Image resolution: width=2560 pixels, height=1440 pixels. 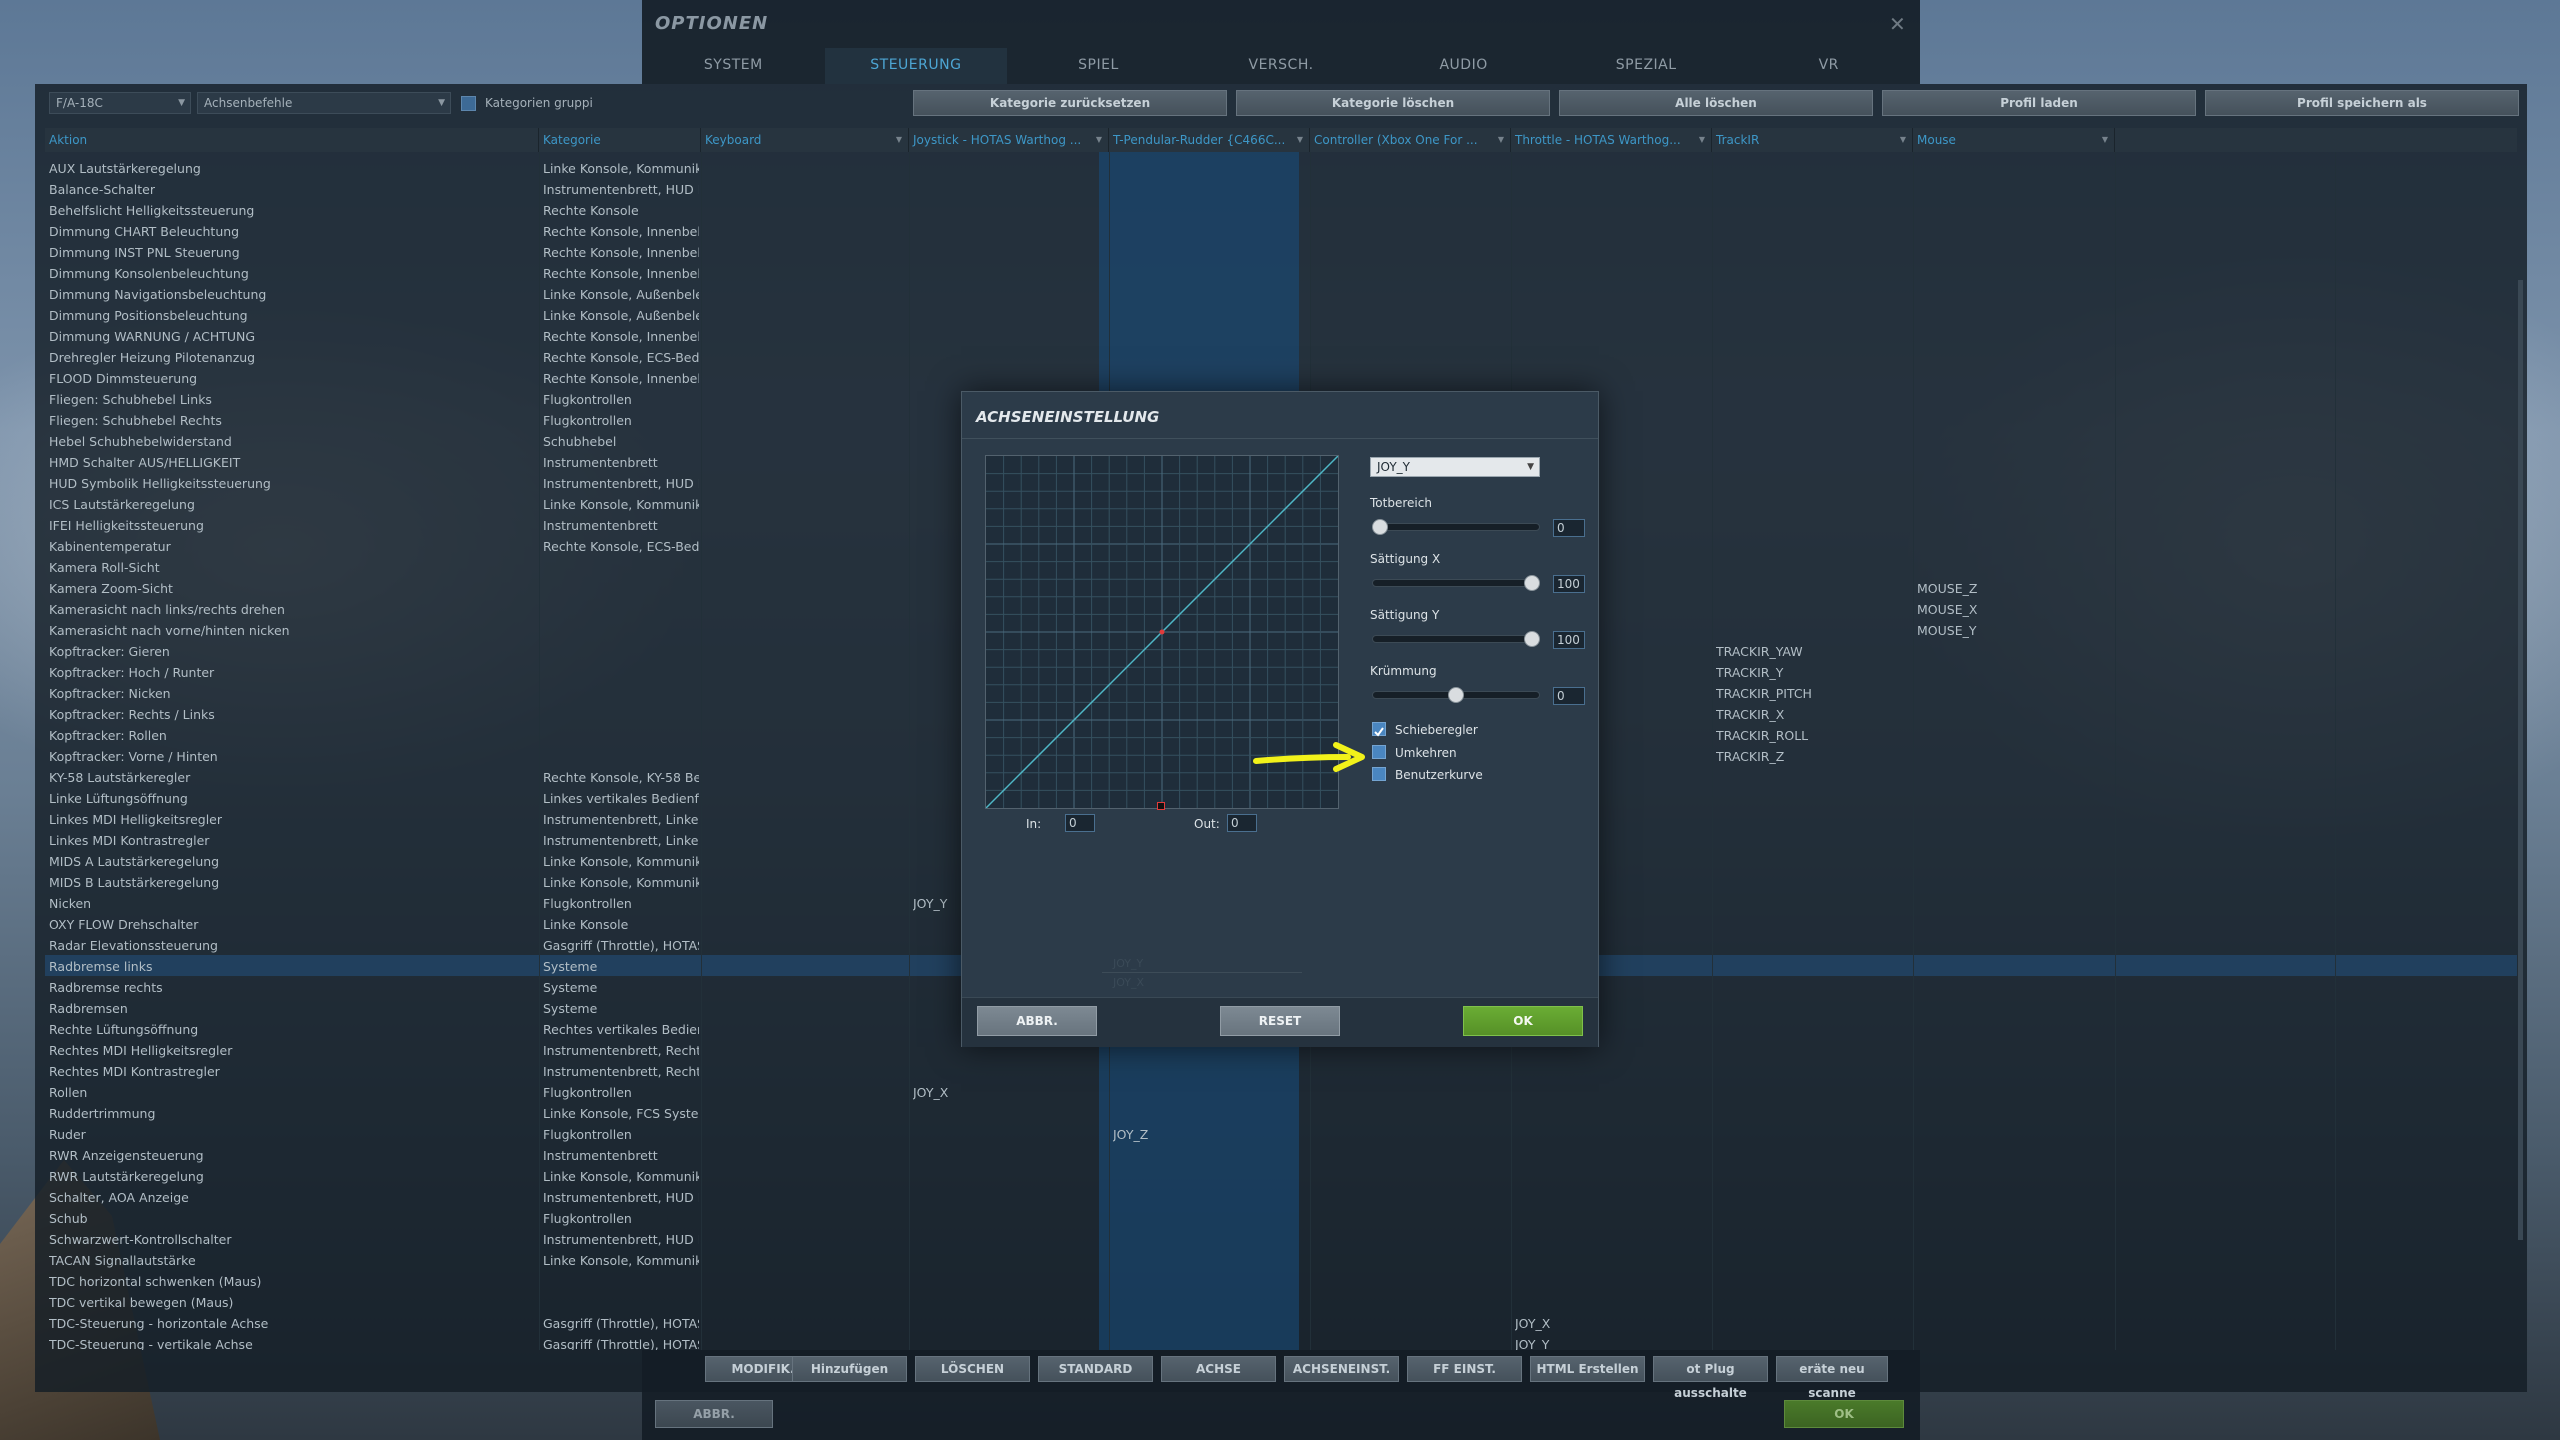 I want to click on column-header-0: Aktion, so click(x=292, y=140).